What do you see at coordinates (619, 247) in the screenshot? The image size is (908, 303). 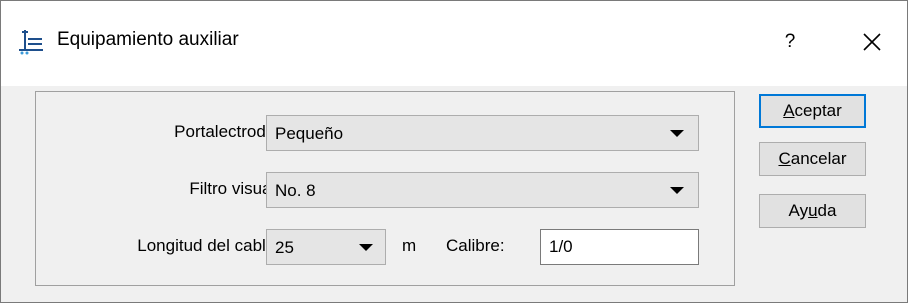 I see `calibre-input: 1/0` at bounding box center [619, 247].